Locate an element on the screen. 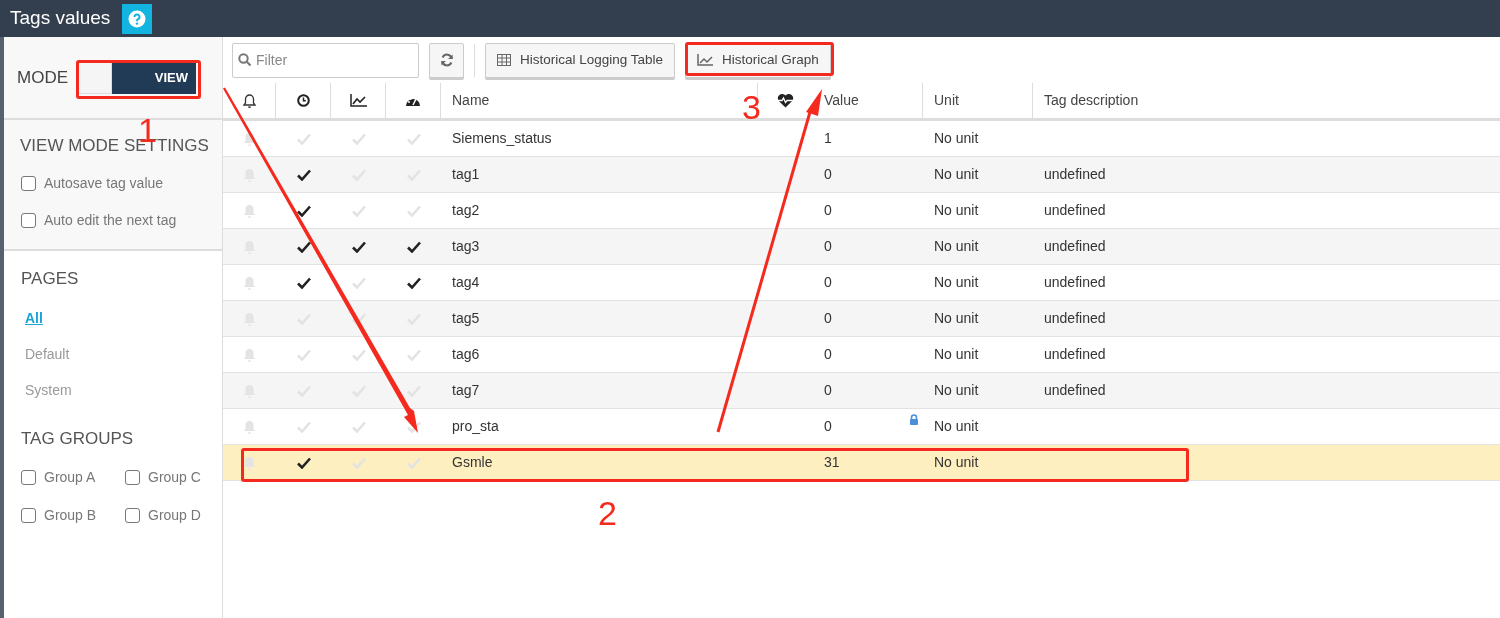 This screenshot has width=1500, height=618. group-label: Group D is located at coordinates (174, 515).